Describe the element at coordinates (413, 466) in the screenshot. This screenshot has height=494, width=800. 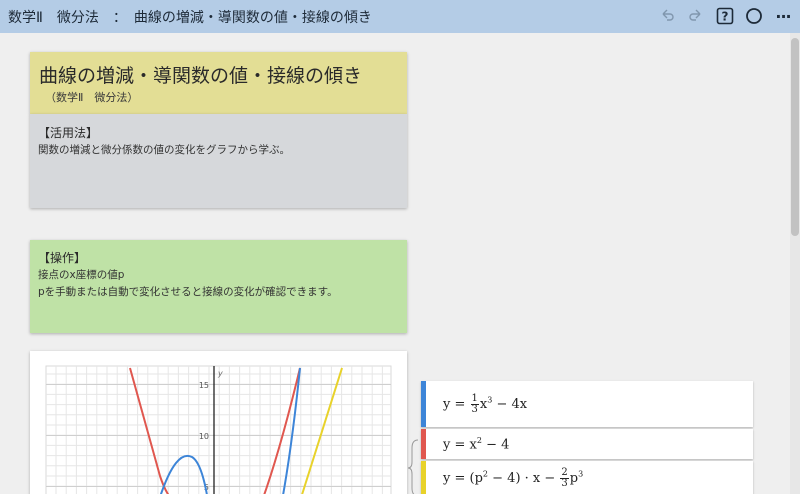
I see `folder-brace` at that location.